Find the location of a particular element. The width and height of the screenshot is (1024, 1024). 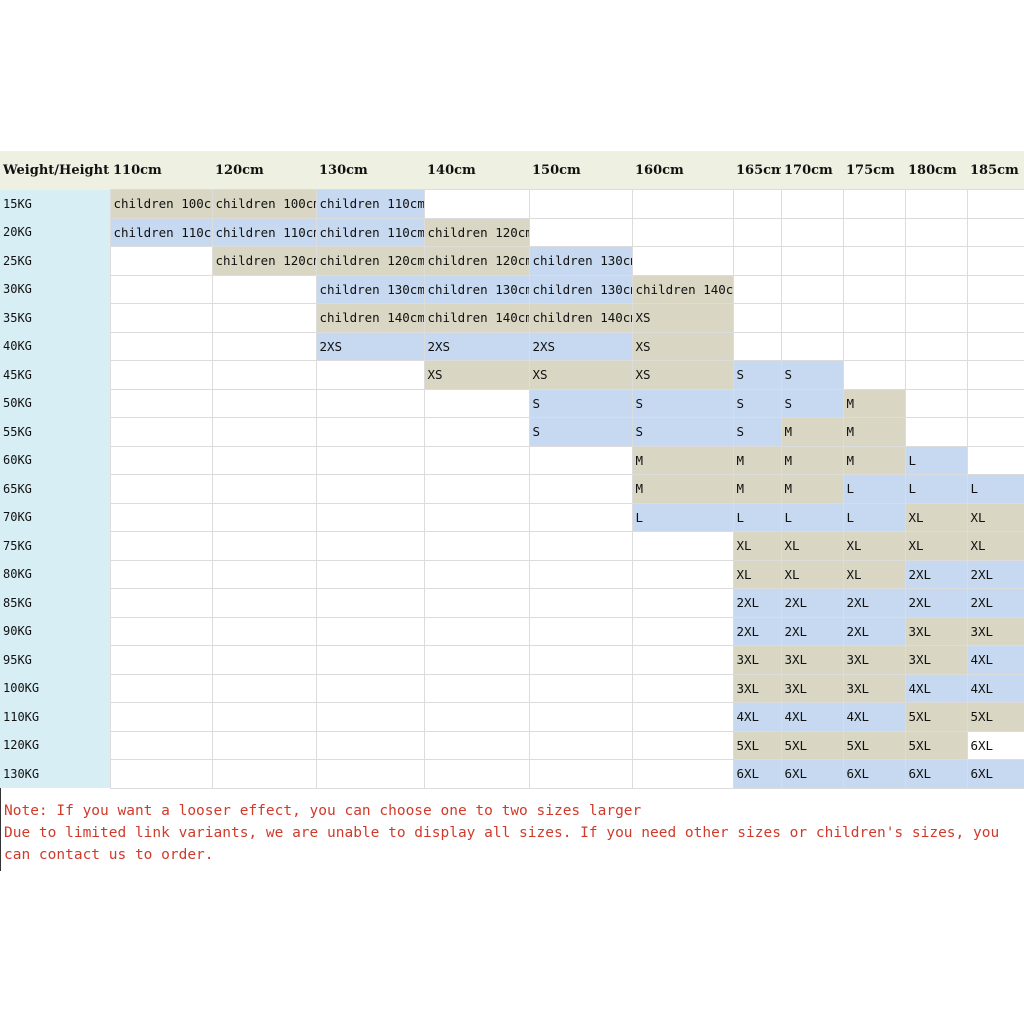

table-row: 50KG S S S S M is located at coordinates (512, 403).